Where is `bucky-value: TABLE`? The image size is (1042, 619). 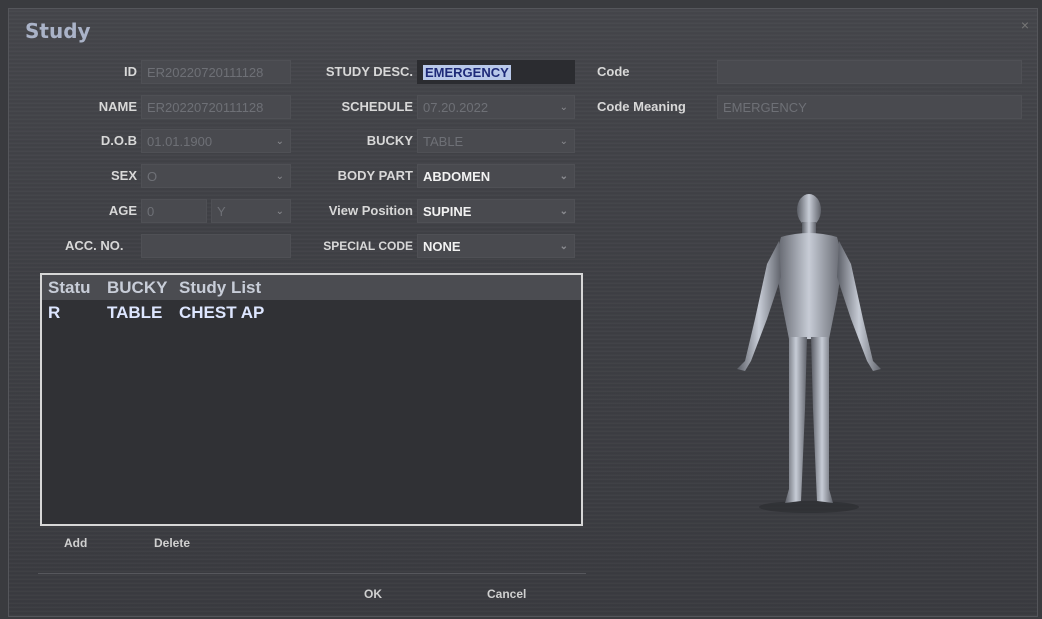 bucky-value: TABLE is located at coordinates (443, 141).